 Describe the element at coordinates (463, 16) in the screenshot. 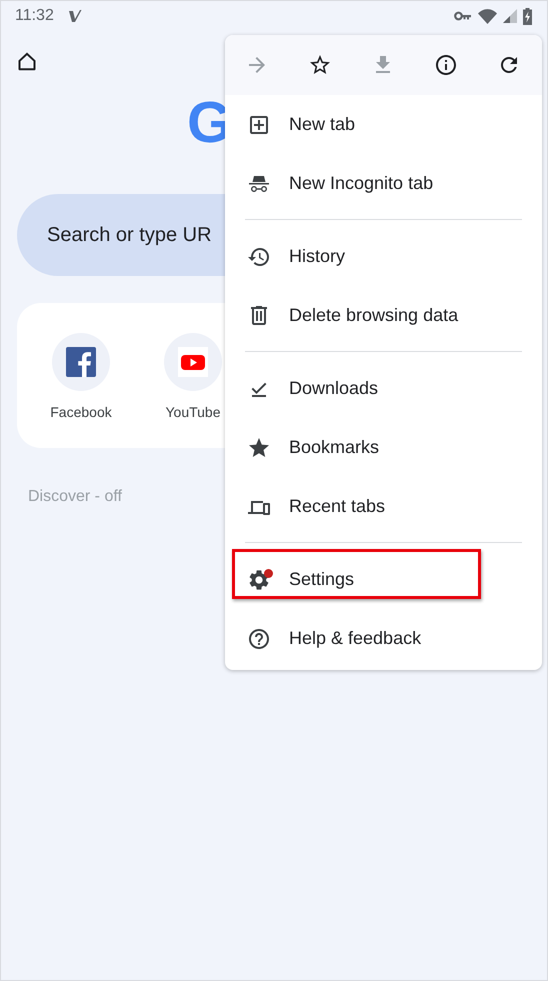

I see `key-icon` at that location.